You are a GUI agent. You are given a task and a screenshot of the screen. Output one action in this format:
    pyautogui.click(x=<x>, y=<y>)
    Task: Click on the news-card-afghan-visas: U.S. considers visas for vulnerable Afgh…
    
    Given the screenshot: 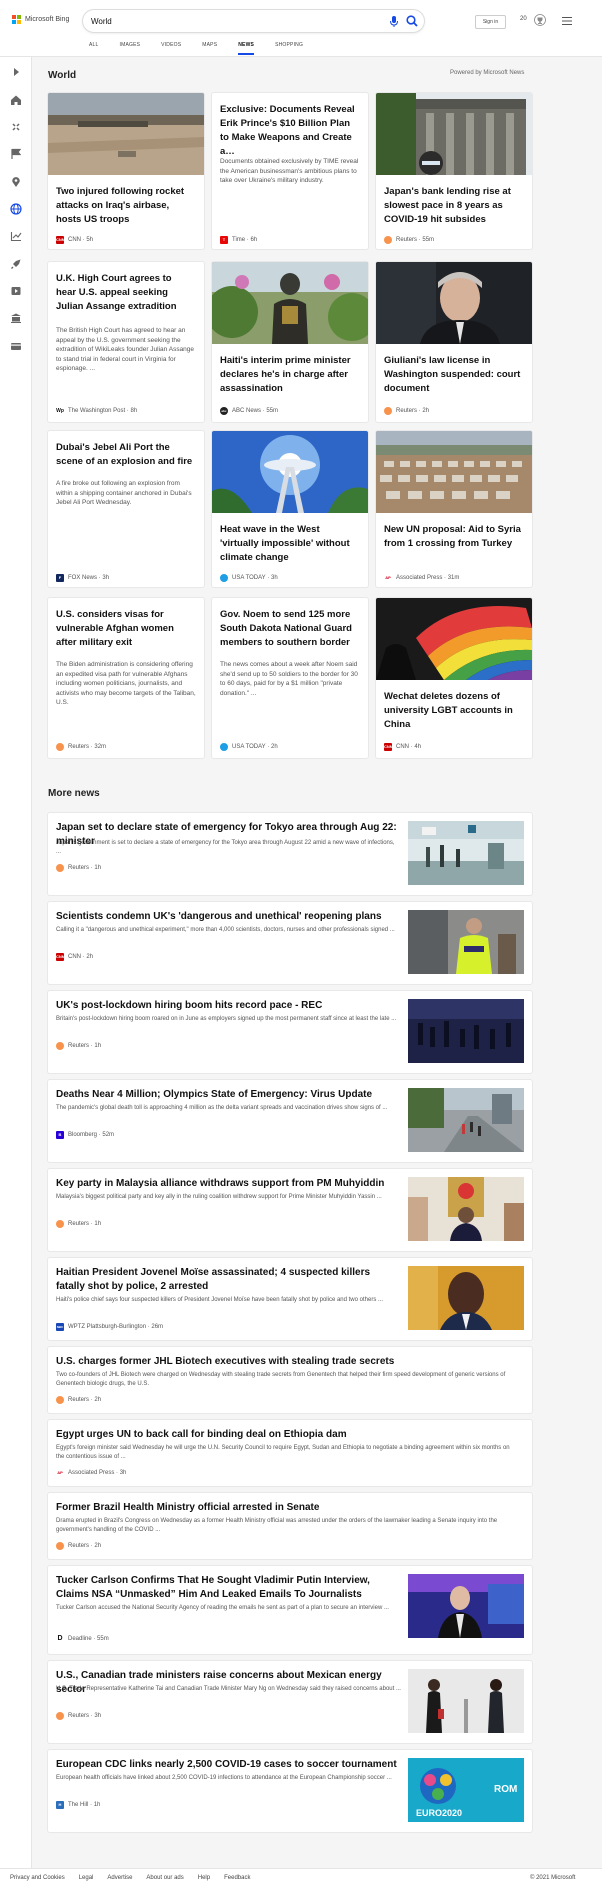 What is the action you would take?
    pyautogui.click(x=126, y=678)
    